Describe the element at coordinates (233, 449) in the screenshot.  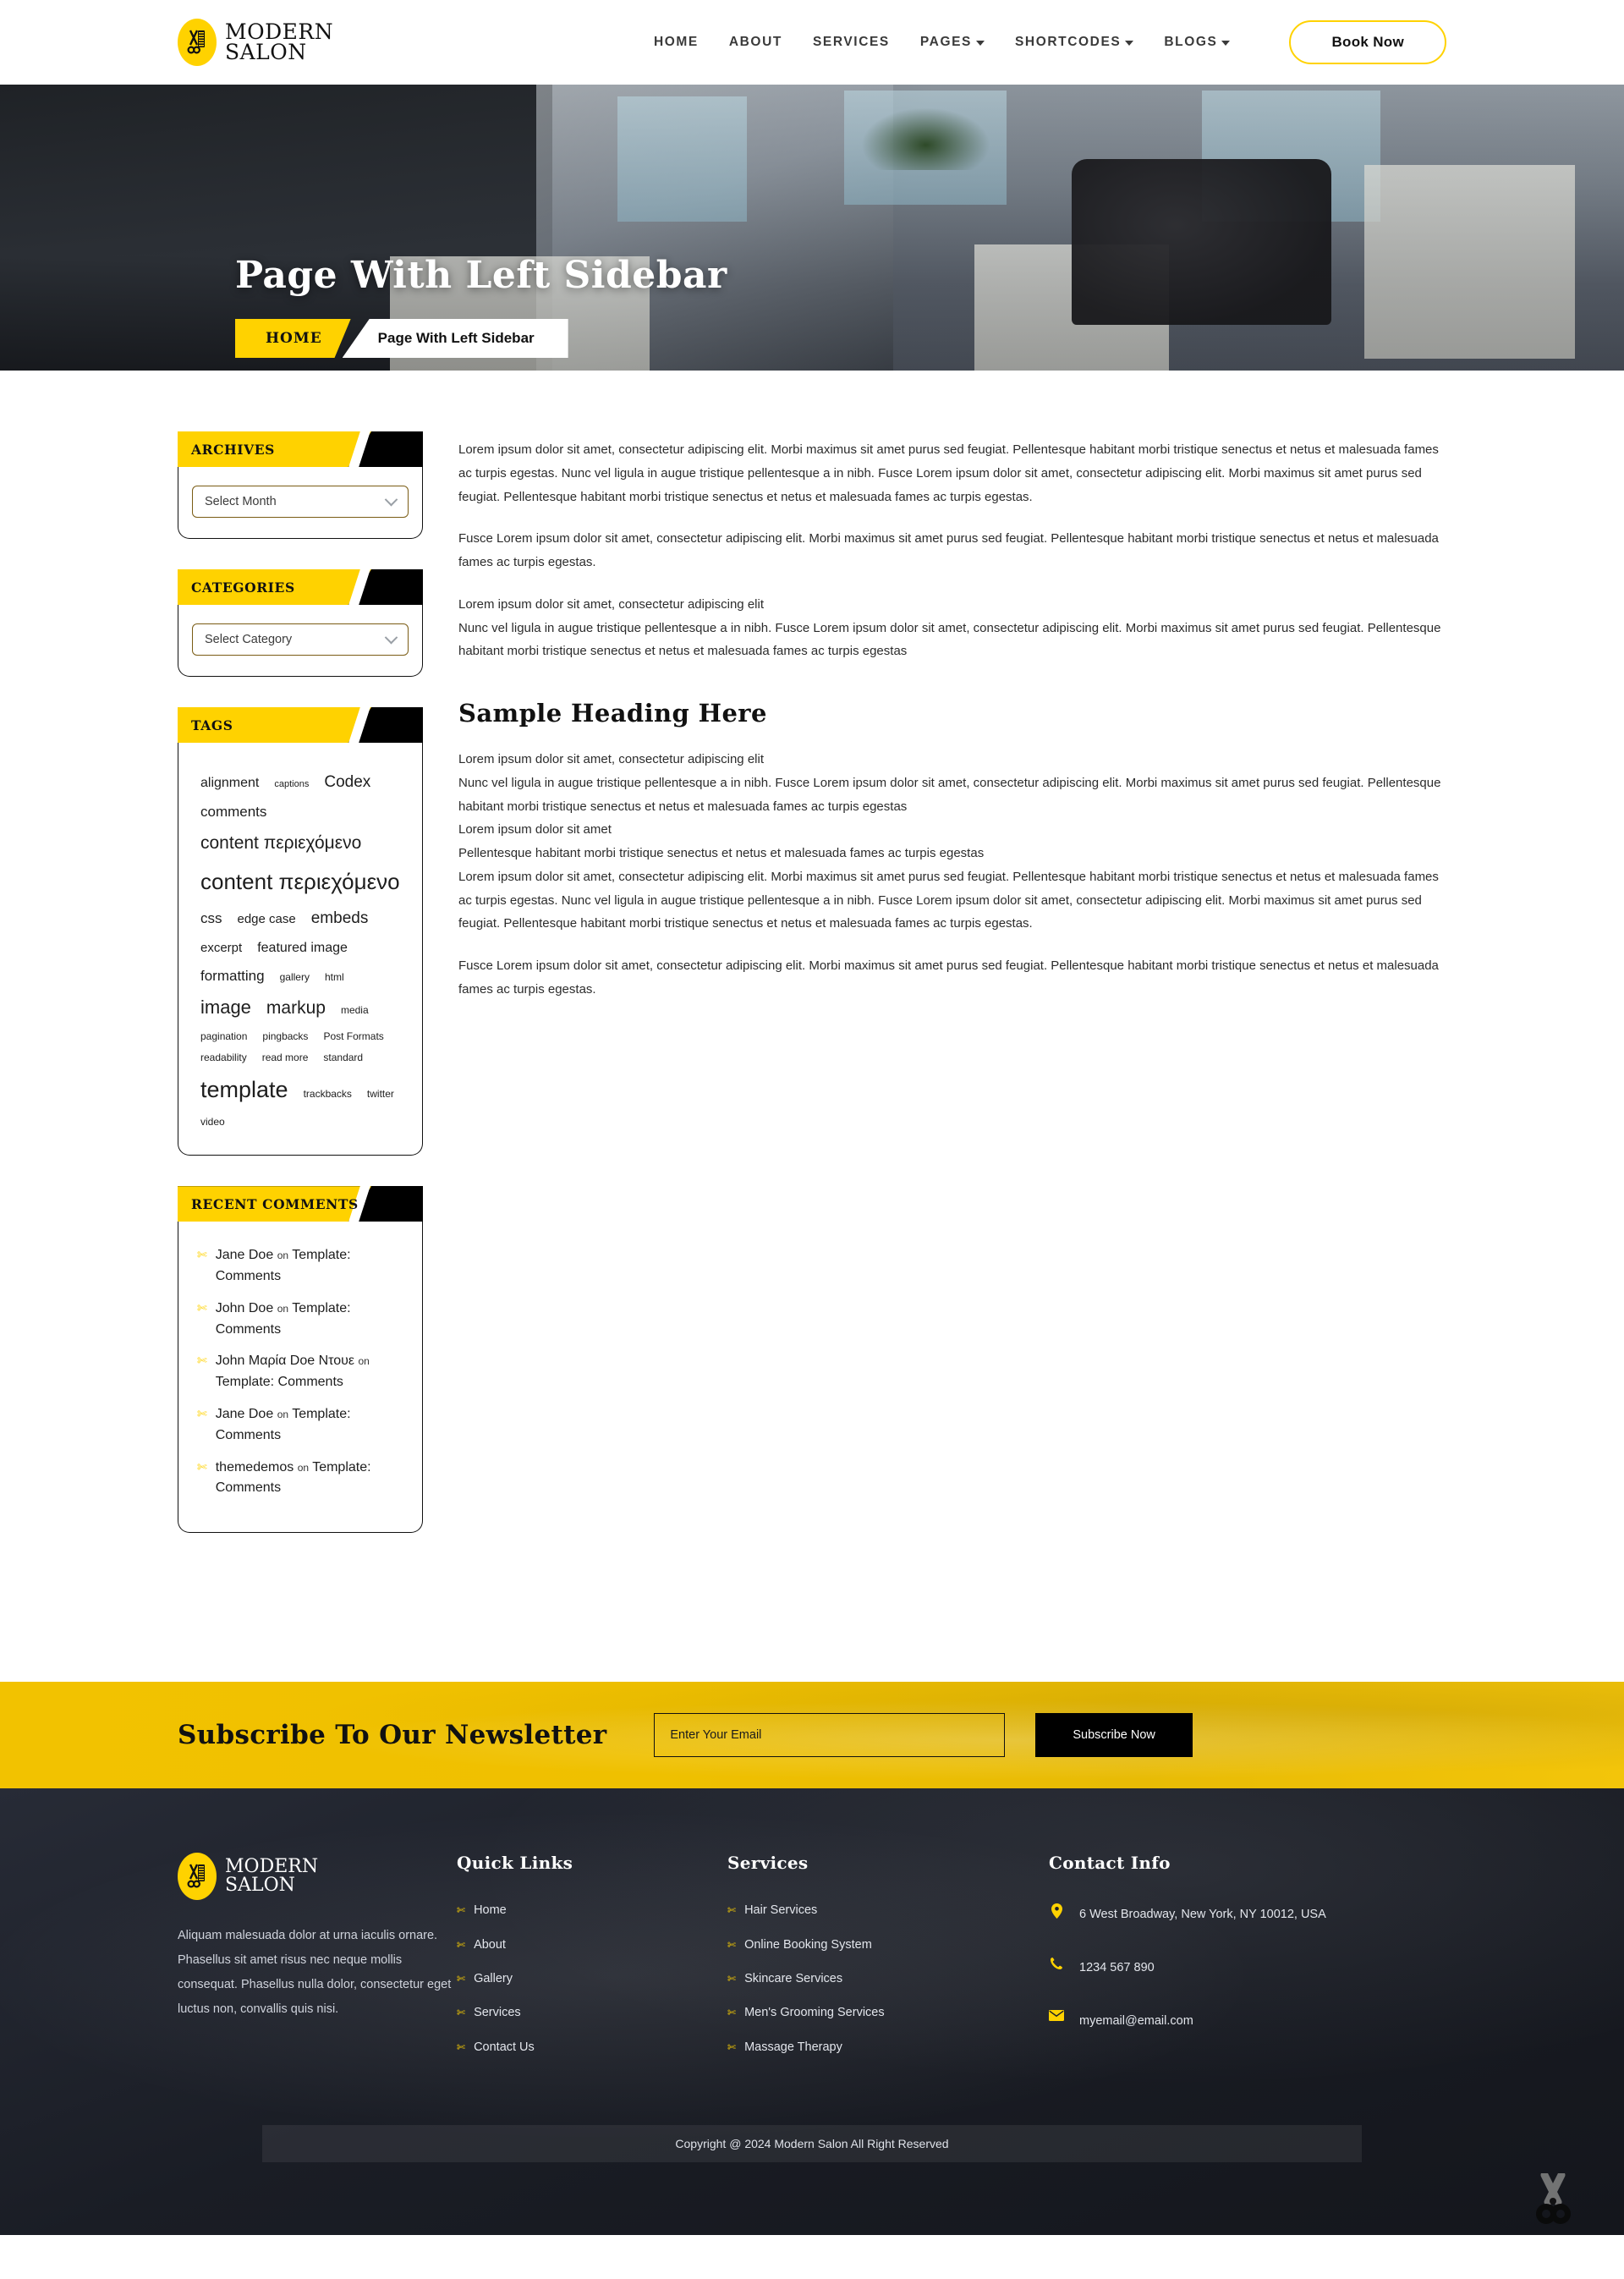
I see `widget-title: ARCHIVES` at that location.